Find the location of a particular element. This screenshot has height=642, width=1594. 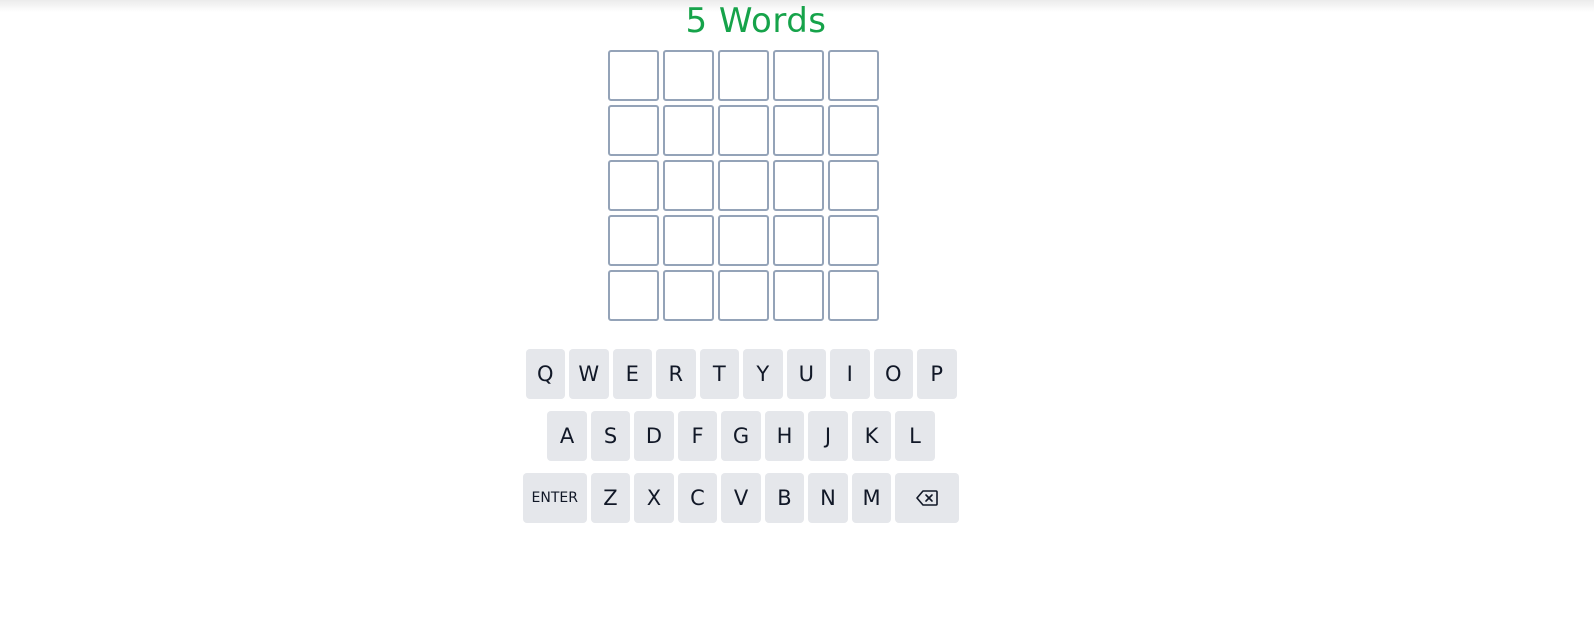

key-w: W is located at coordinates (589, 374).